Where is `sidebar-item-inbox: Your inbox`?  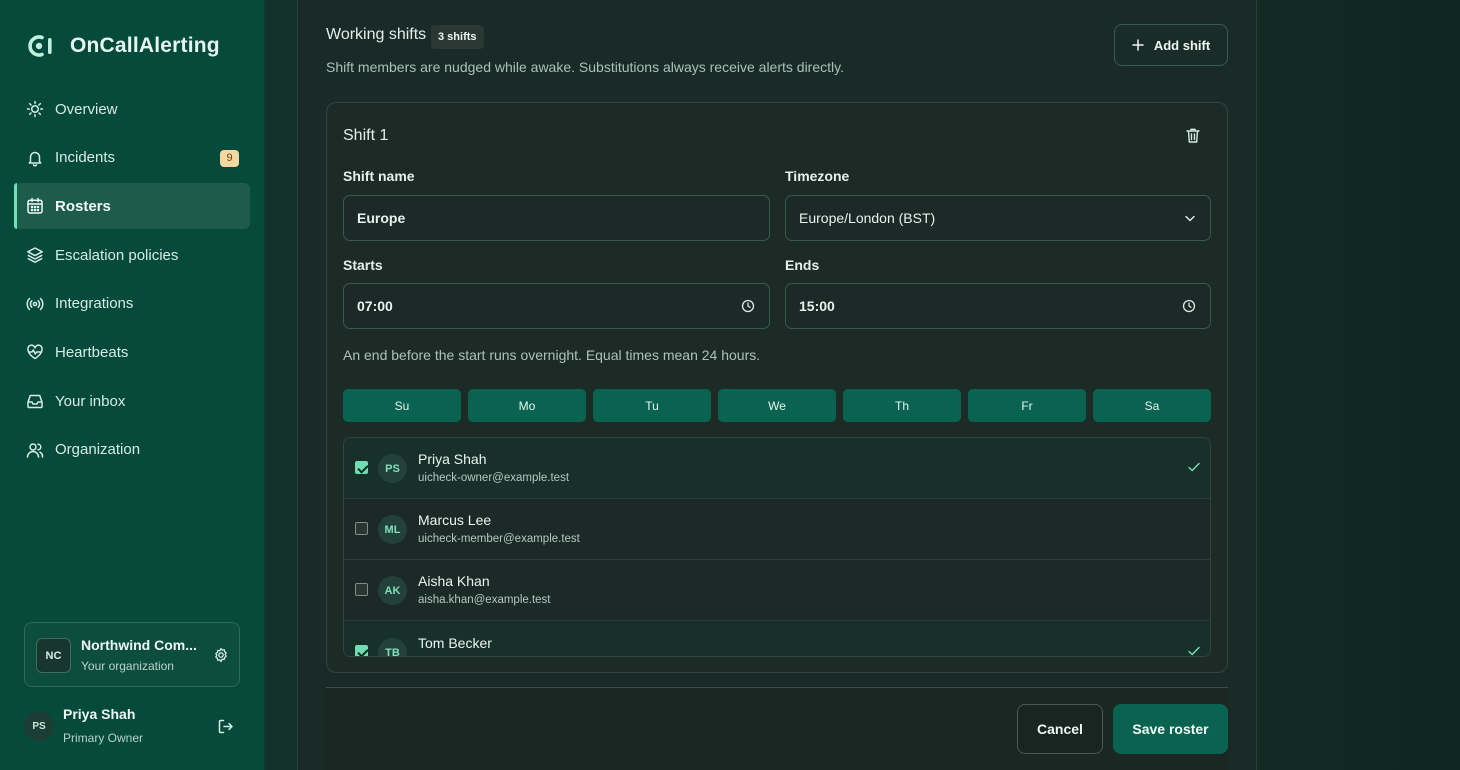 sidebar-item-inbox: Your inbox is located at coordinates (132, 401).